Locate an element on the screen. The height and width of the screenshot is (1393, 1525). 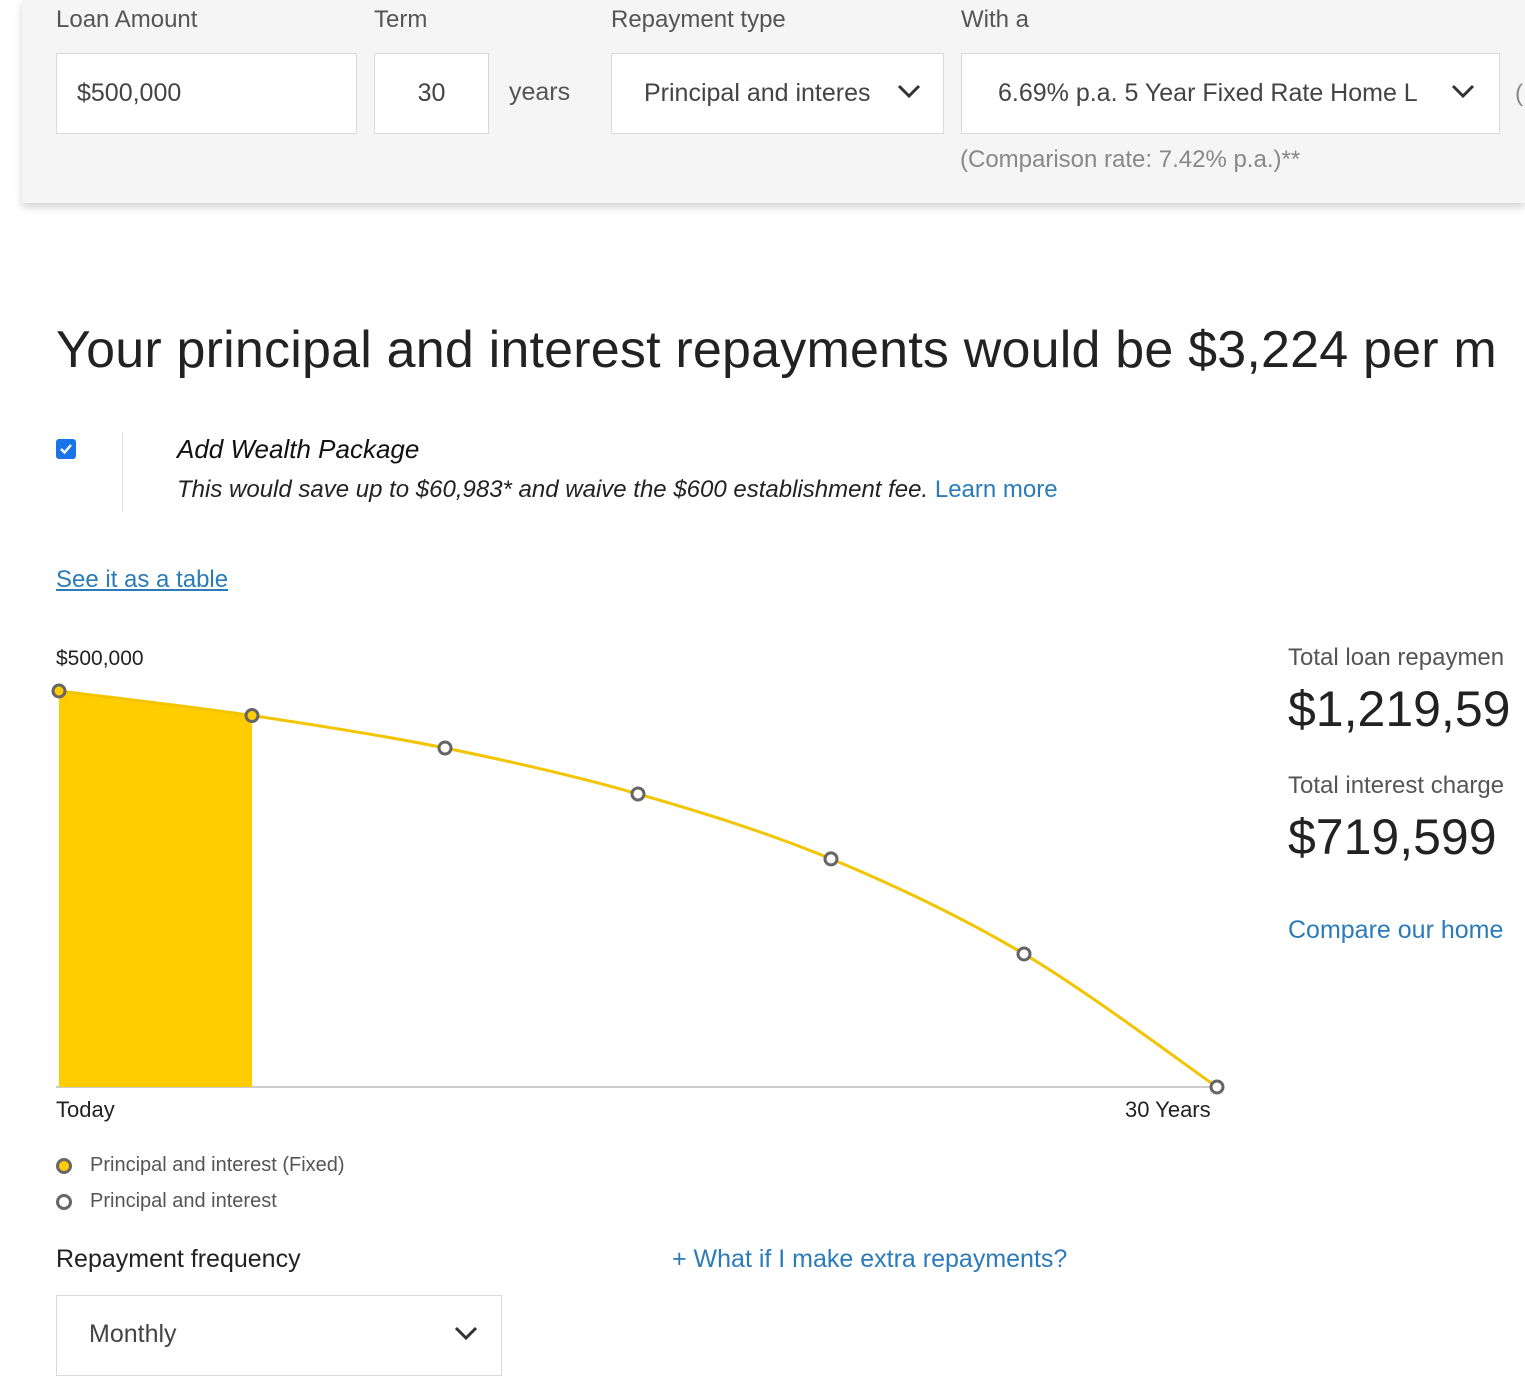
compare-home-loans-link: Compare our home is located at coordinates (1395, 930).